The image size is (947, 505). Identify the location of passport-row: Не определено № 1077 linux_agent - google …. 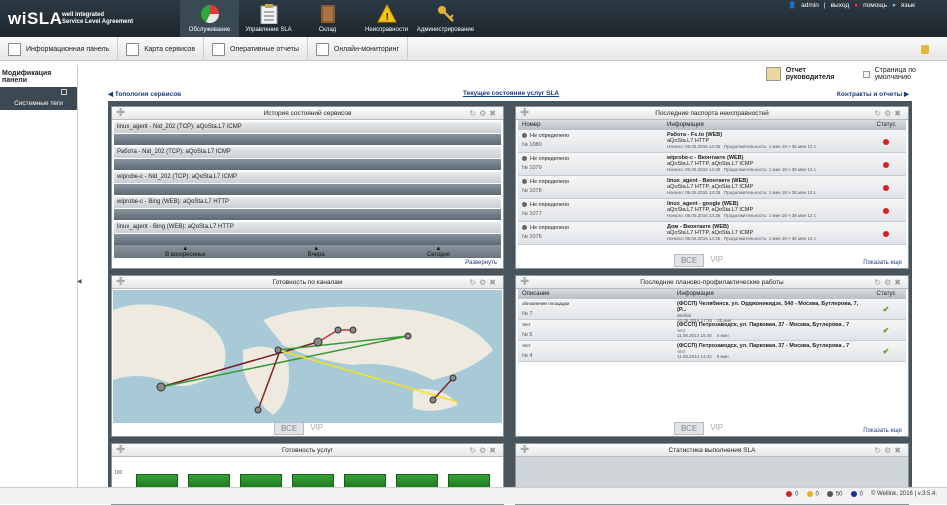
(712, 210).